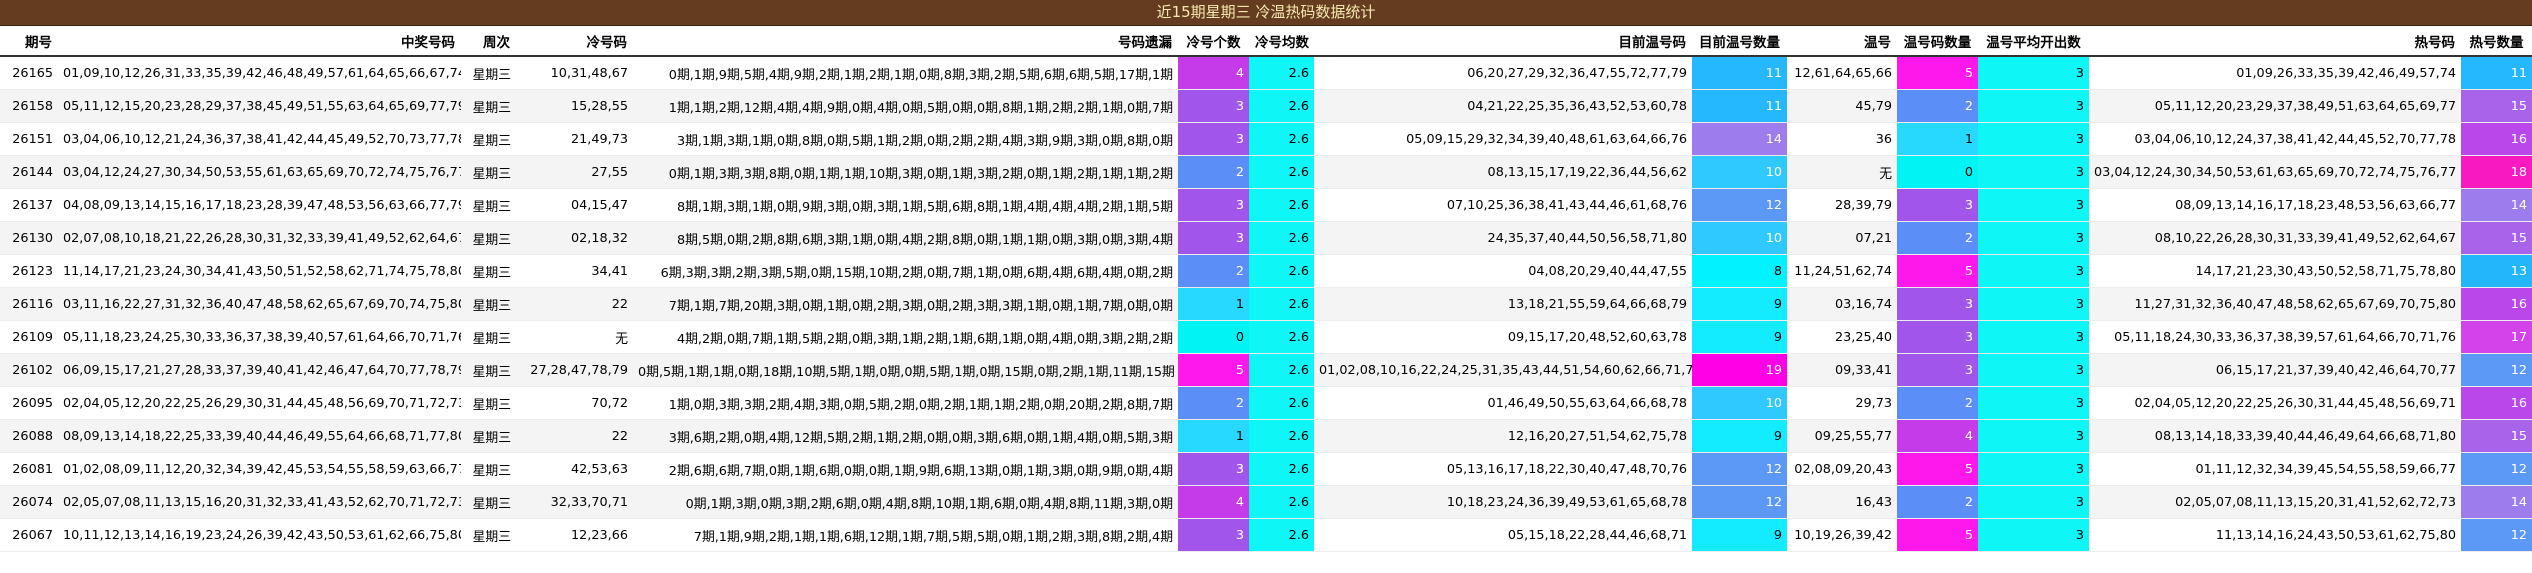 The height and width of the screenshot is (573, 2532). I want to click on hot-count-cell: 14, so click(2496, 502).